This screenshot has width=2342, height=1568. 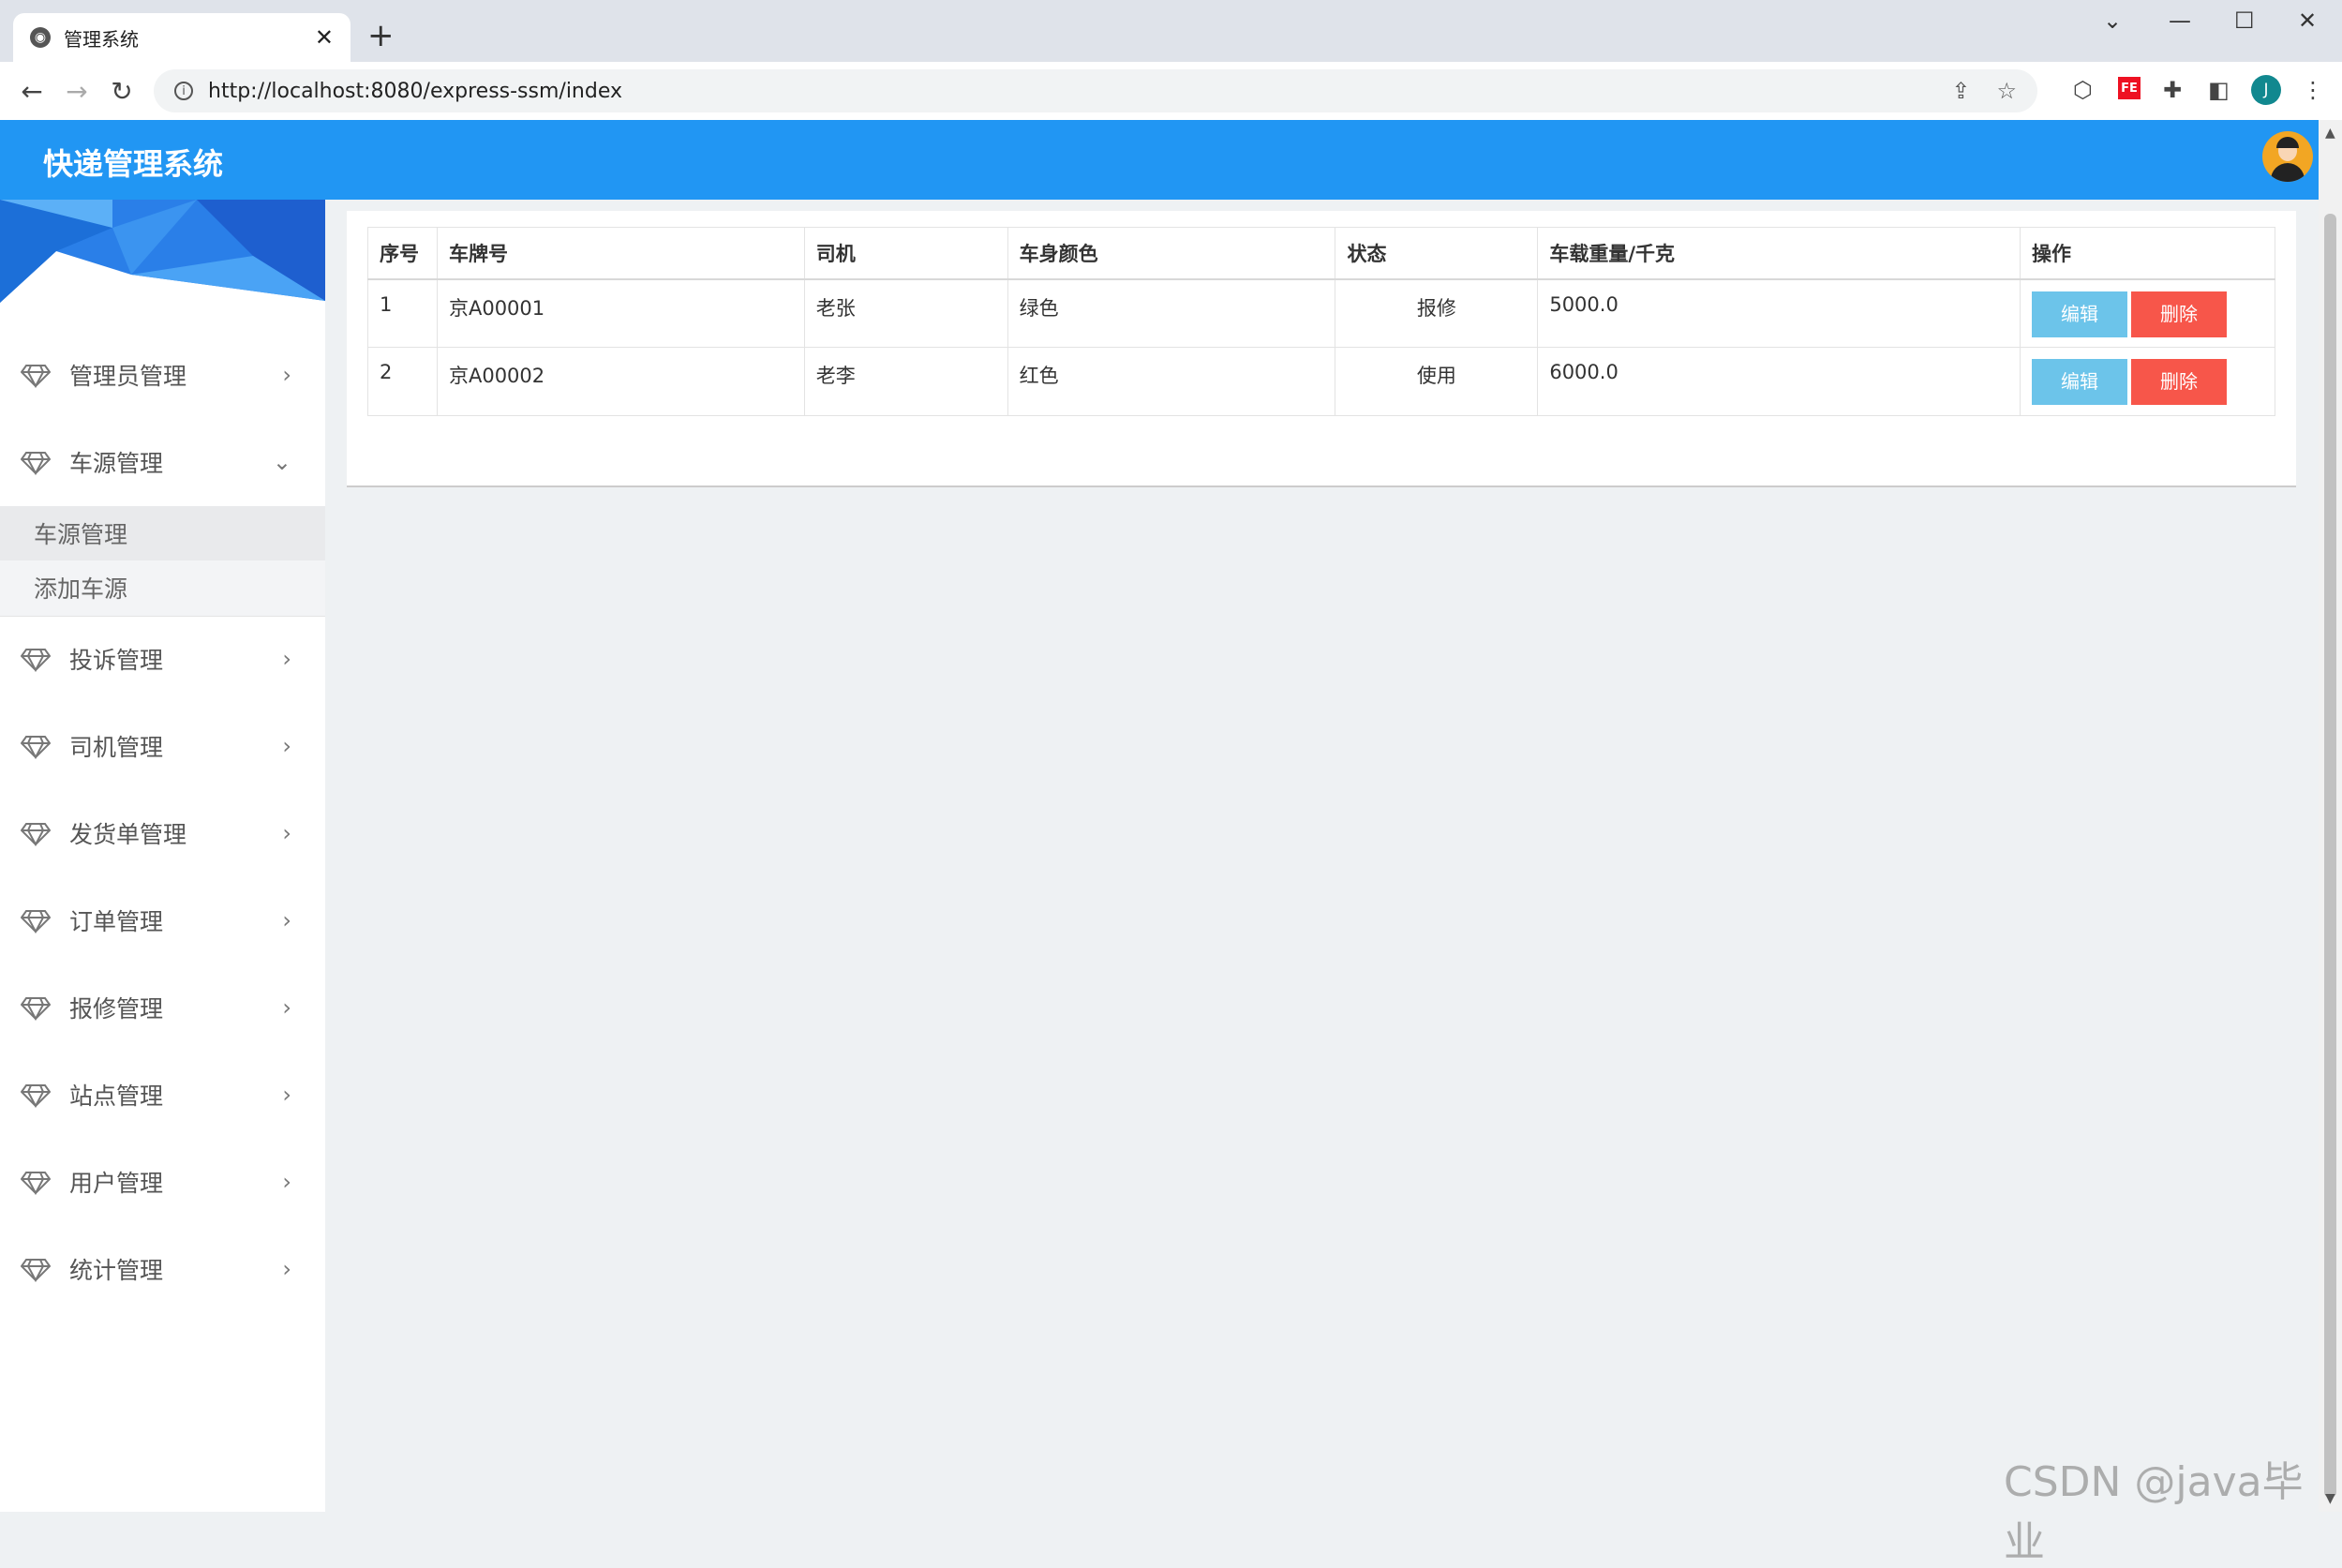 I want to click on sidebar-item-label: 车源管理, so click(x=116, y=463).